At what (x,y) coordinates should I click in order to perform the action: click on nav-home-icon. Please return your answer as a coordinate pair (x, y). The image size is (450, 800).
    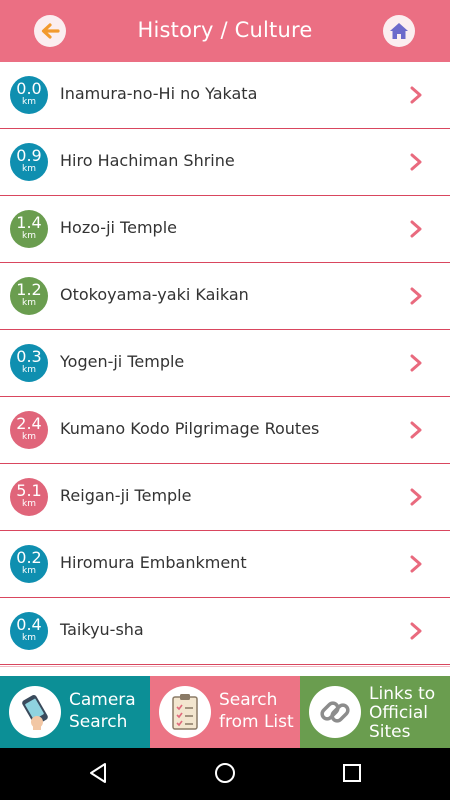
    Looking at the image, I should click on (225, 773).